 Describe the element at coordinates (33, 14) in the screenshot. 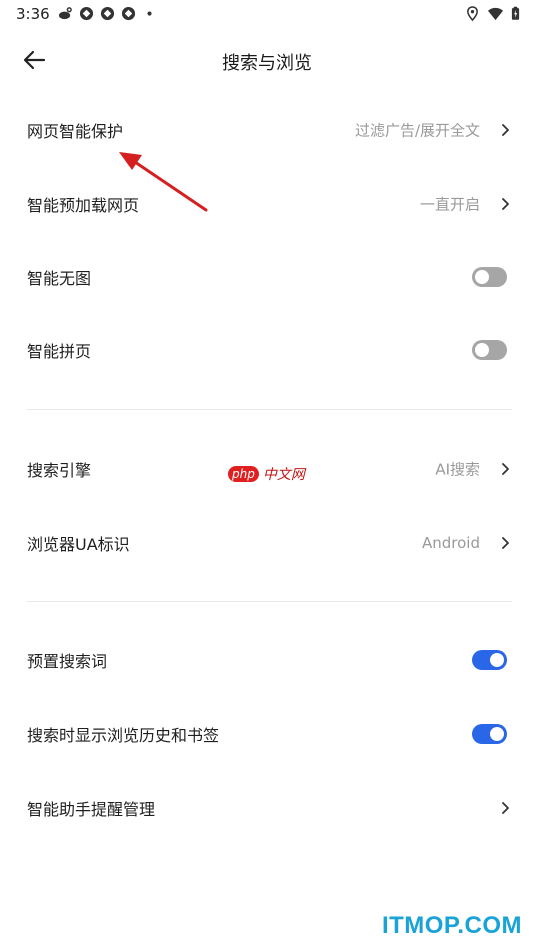

I see `status-time: 3:36` at that location.